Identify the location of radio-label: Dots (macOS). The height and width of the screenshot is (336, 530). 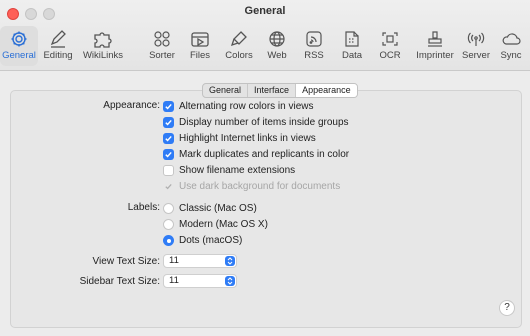
(211, 240).